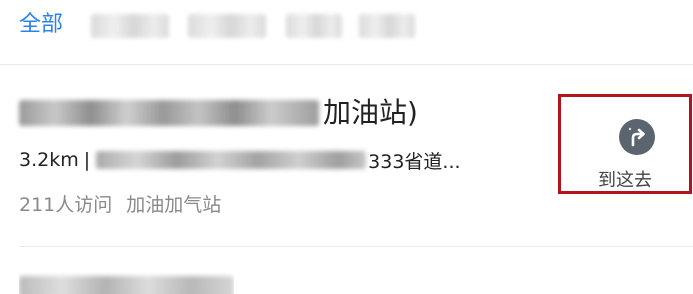 This screenshot has height=294, width=693. I want to click on redacted-address-text, so click(231, 160).